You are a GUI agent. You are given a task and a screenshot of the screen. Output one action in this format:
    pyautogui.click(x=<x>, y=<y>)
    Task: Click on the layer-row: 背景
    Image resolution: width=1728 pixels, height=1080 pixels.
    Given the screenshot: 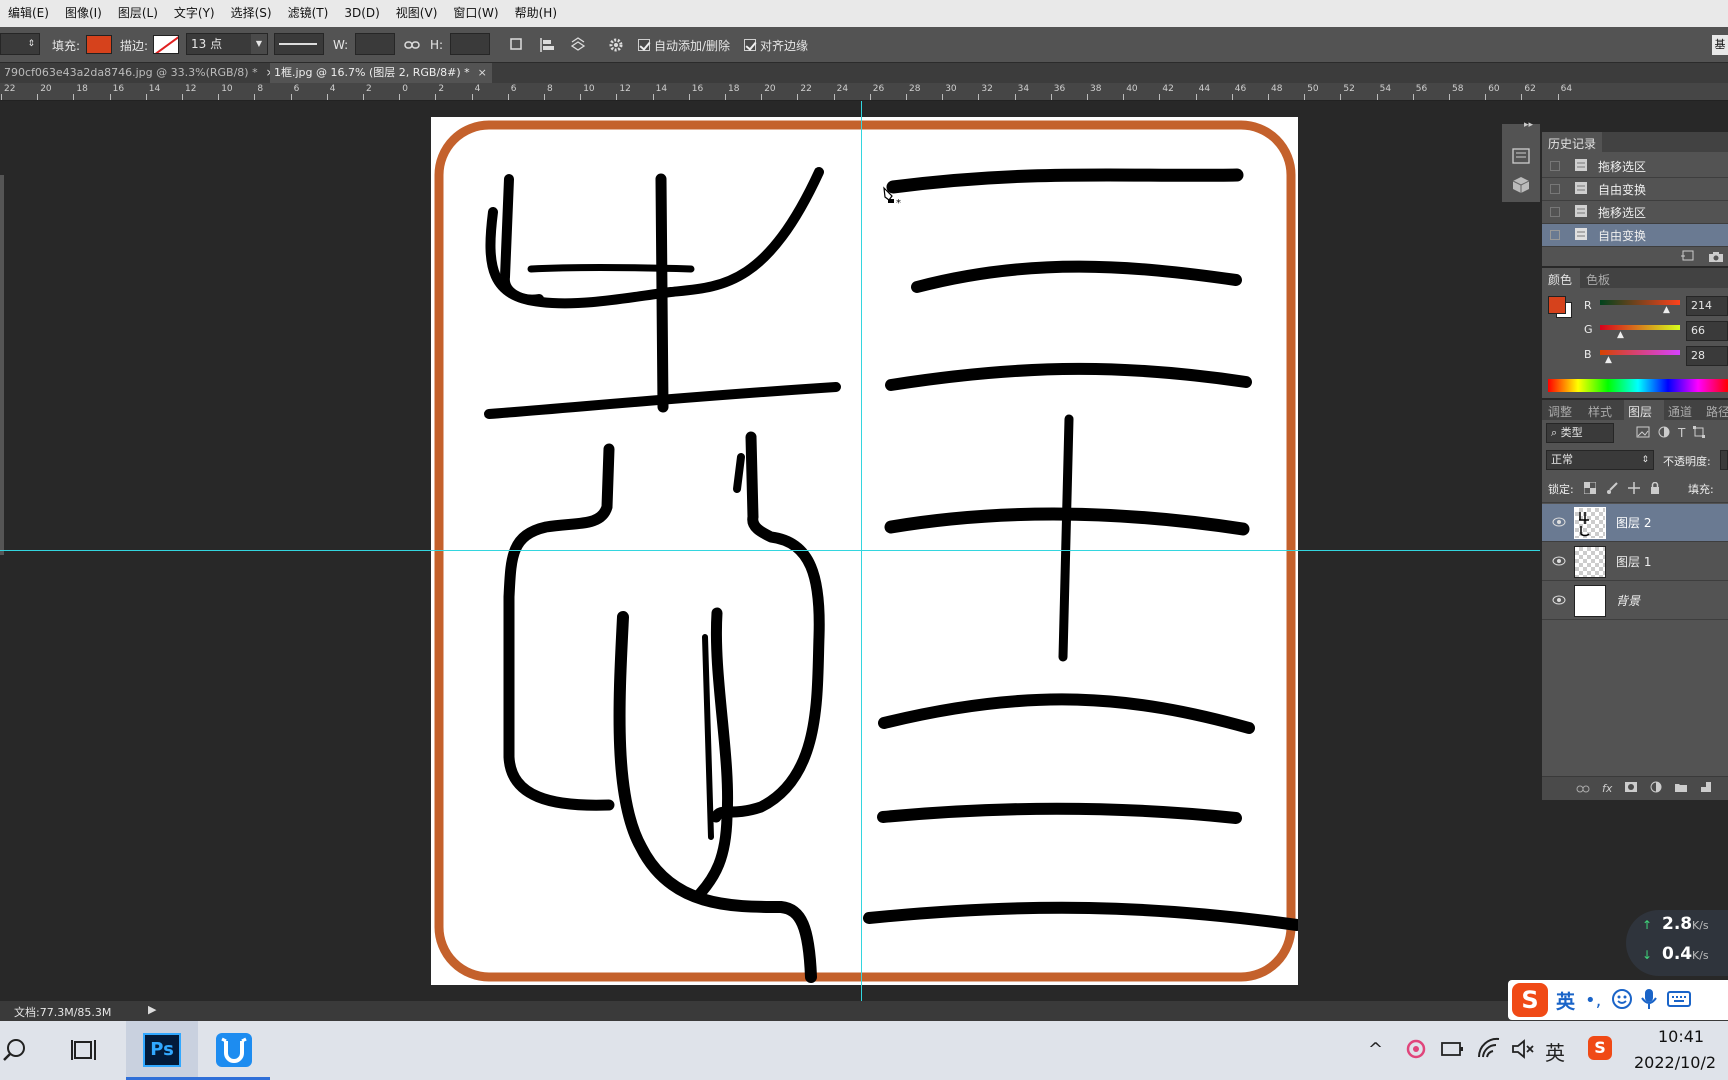 What is the action you would take?
    pyautogui.click(x=1635, y=601)
    